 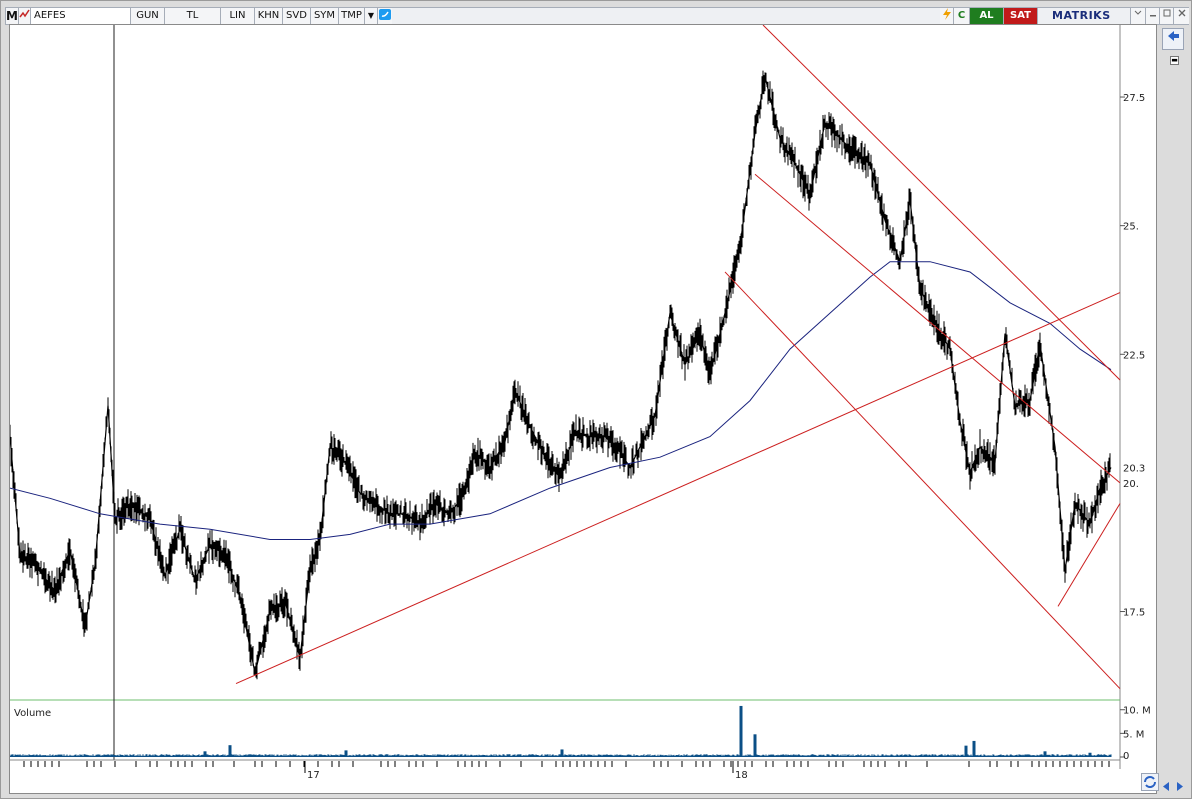 What do you see at coordinates (148, 16) in the screenshot?
I see `period-button: GUN` at bounding box center [148, 16].